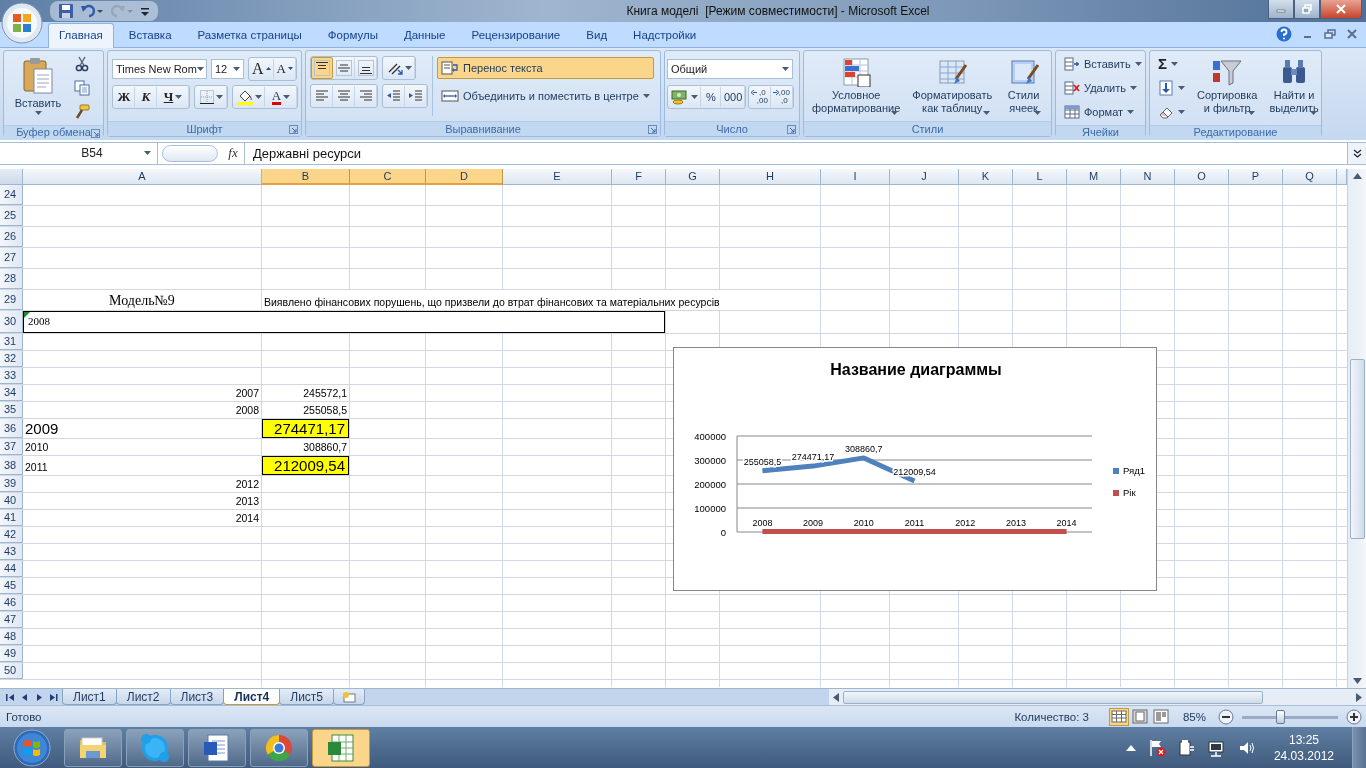  Describe the element at coordinates (173, 96) in the screenshot. I see `underline-button: Ч` at that location.